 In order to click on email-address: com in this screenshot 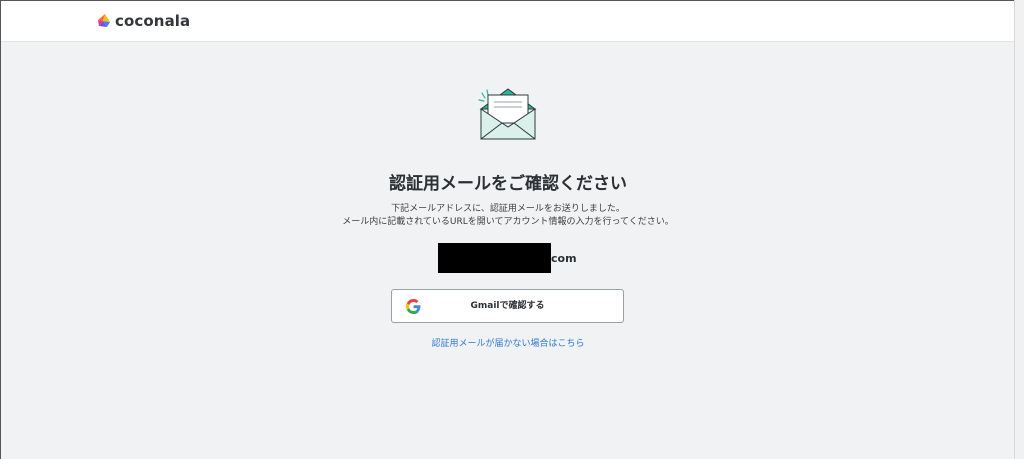, I will do `click(507, 258)`.